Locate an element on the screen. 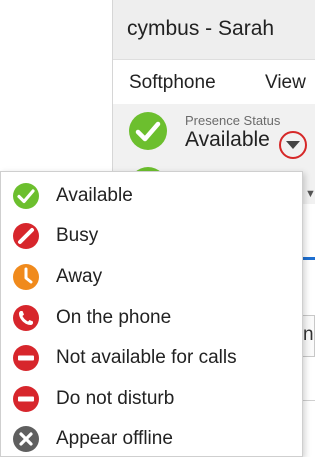 The image size is (320, 457). status-item-on-the-phone: On the phone is located at coordinates (151, 317).